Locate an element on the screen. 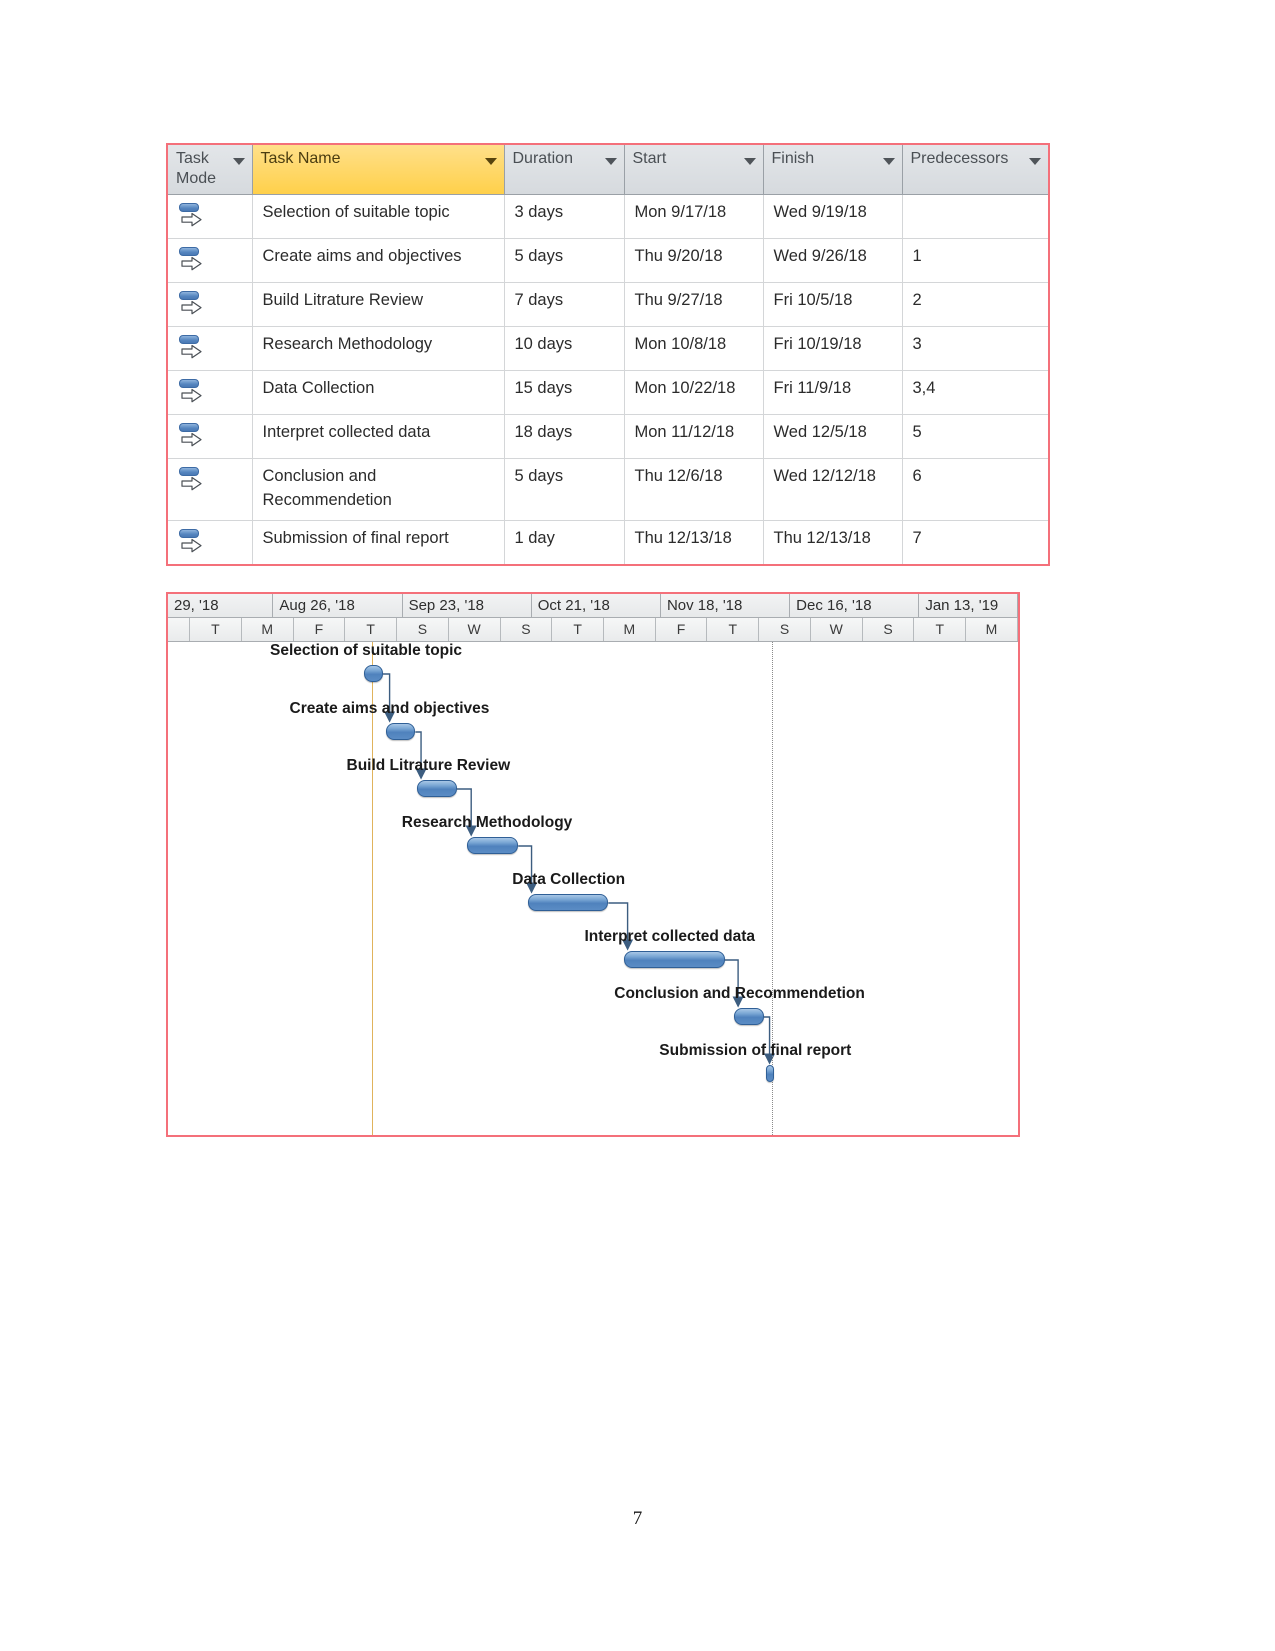 This screenshot has height=1651, width=1275. cell-duration: 7 days is located at coordinates (564, 304).